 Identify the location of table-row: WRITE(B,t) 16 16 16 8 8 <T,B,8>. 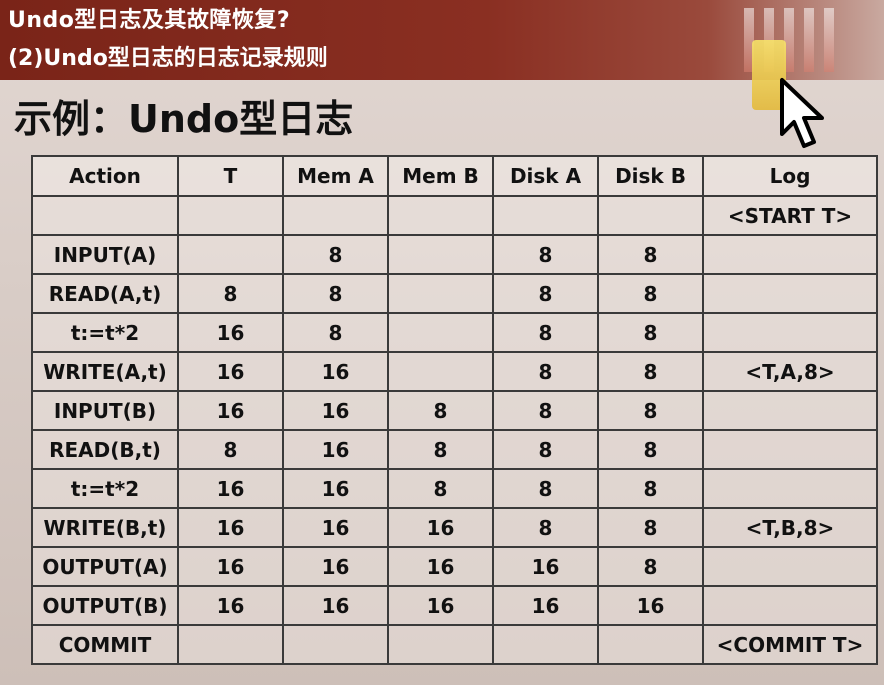
(454, 527).